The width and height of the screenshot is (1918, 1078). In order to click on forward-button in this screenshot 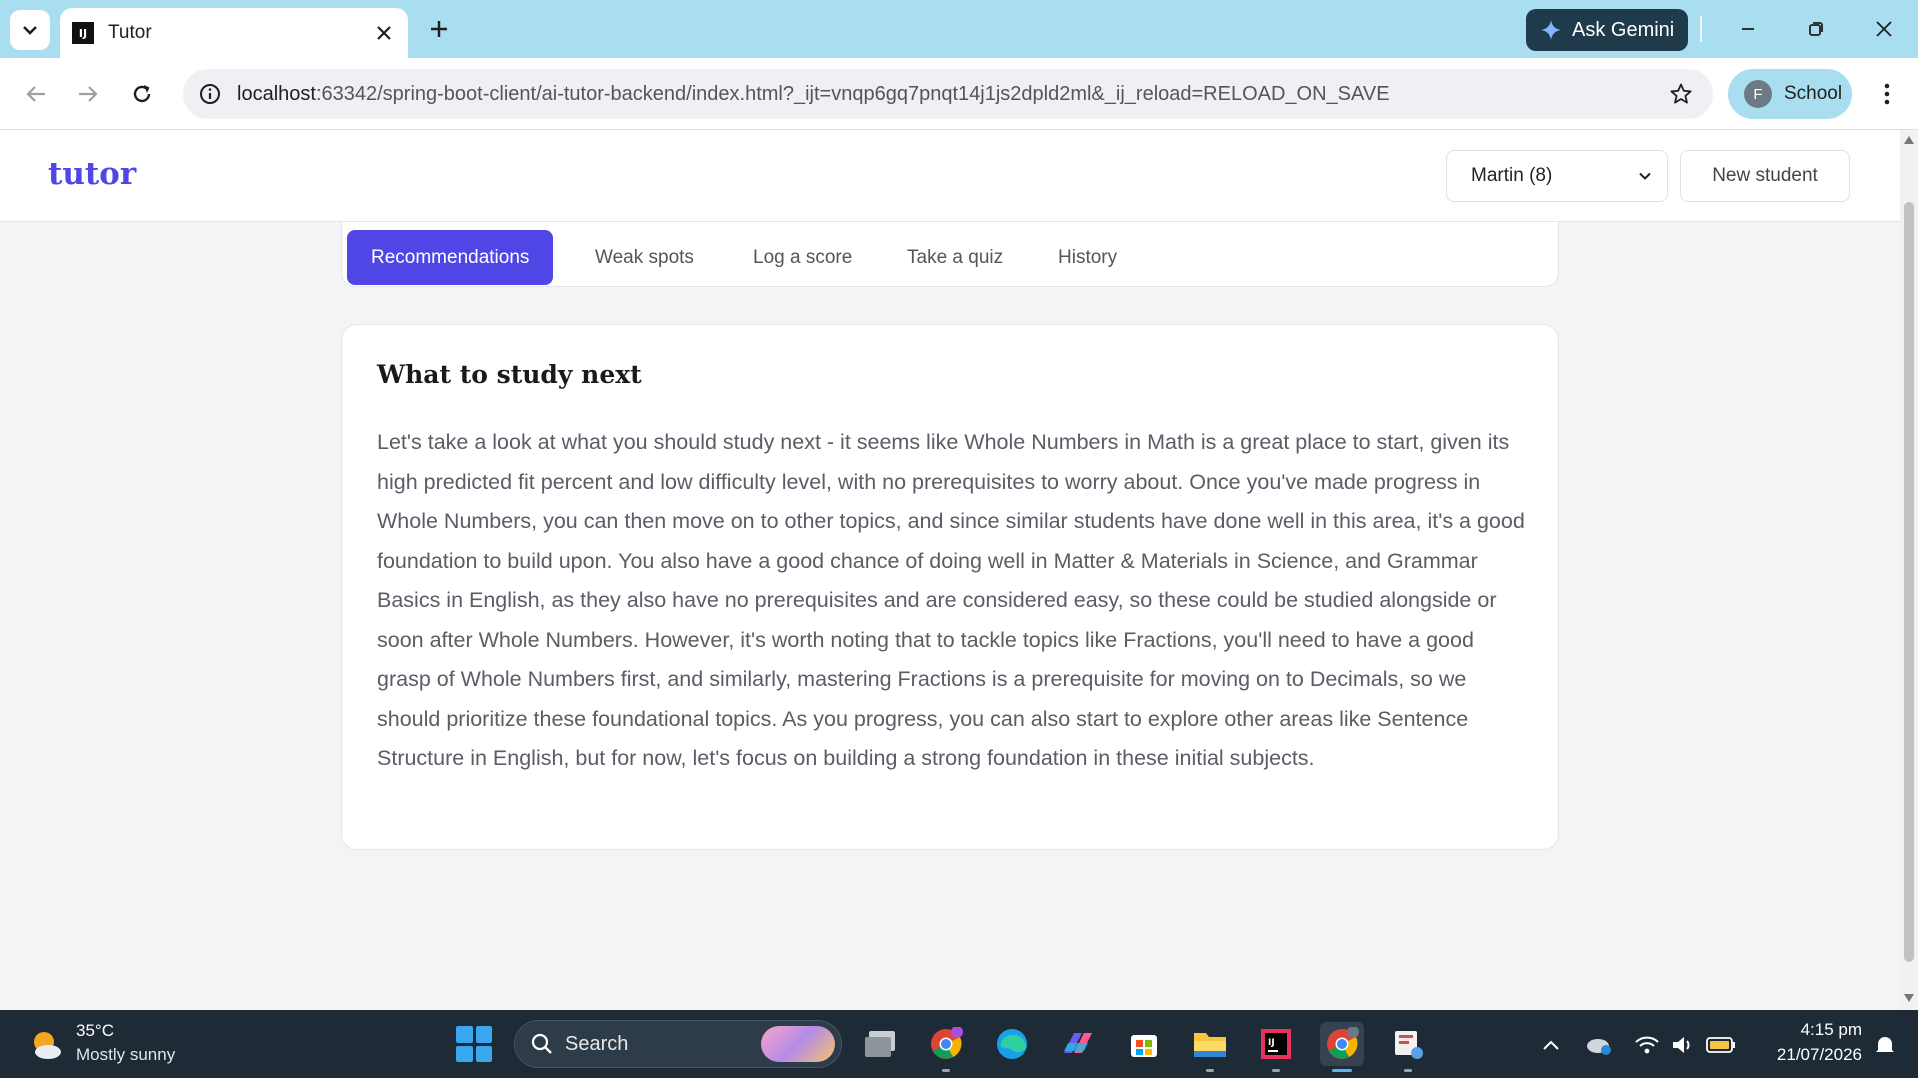, I will do `click(88, 94)`.